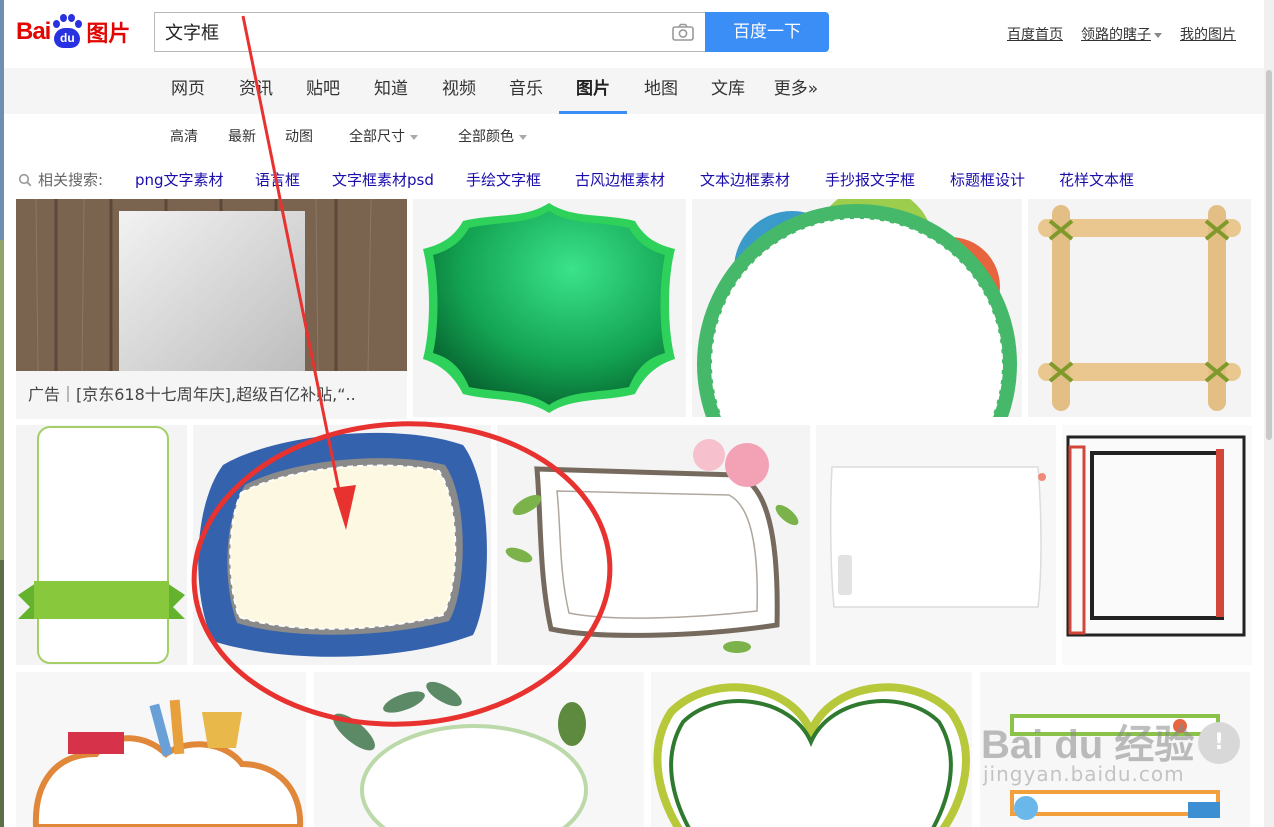 This screenshot has width=1274, height=827. Describe the element at coordinates (634, 91) in the screenshot. I see `category-nav: 网页 资讯 贴吧 知道 视频 音乐 图片 地图 文库 更多»` at that location.